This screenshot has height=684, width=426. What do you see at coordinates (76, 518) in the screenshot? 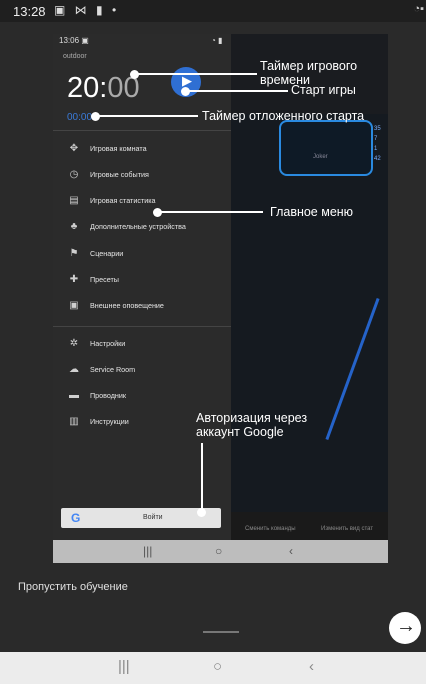
I see `google-icon: G` at bounding box center [76, 518].